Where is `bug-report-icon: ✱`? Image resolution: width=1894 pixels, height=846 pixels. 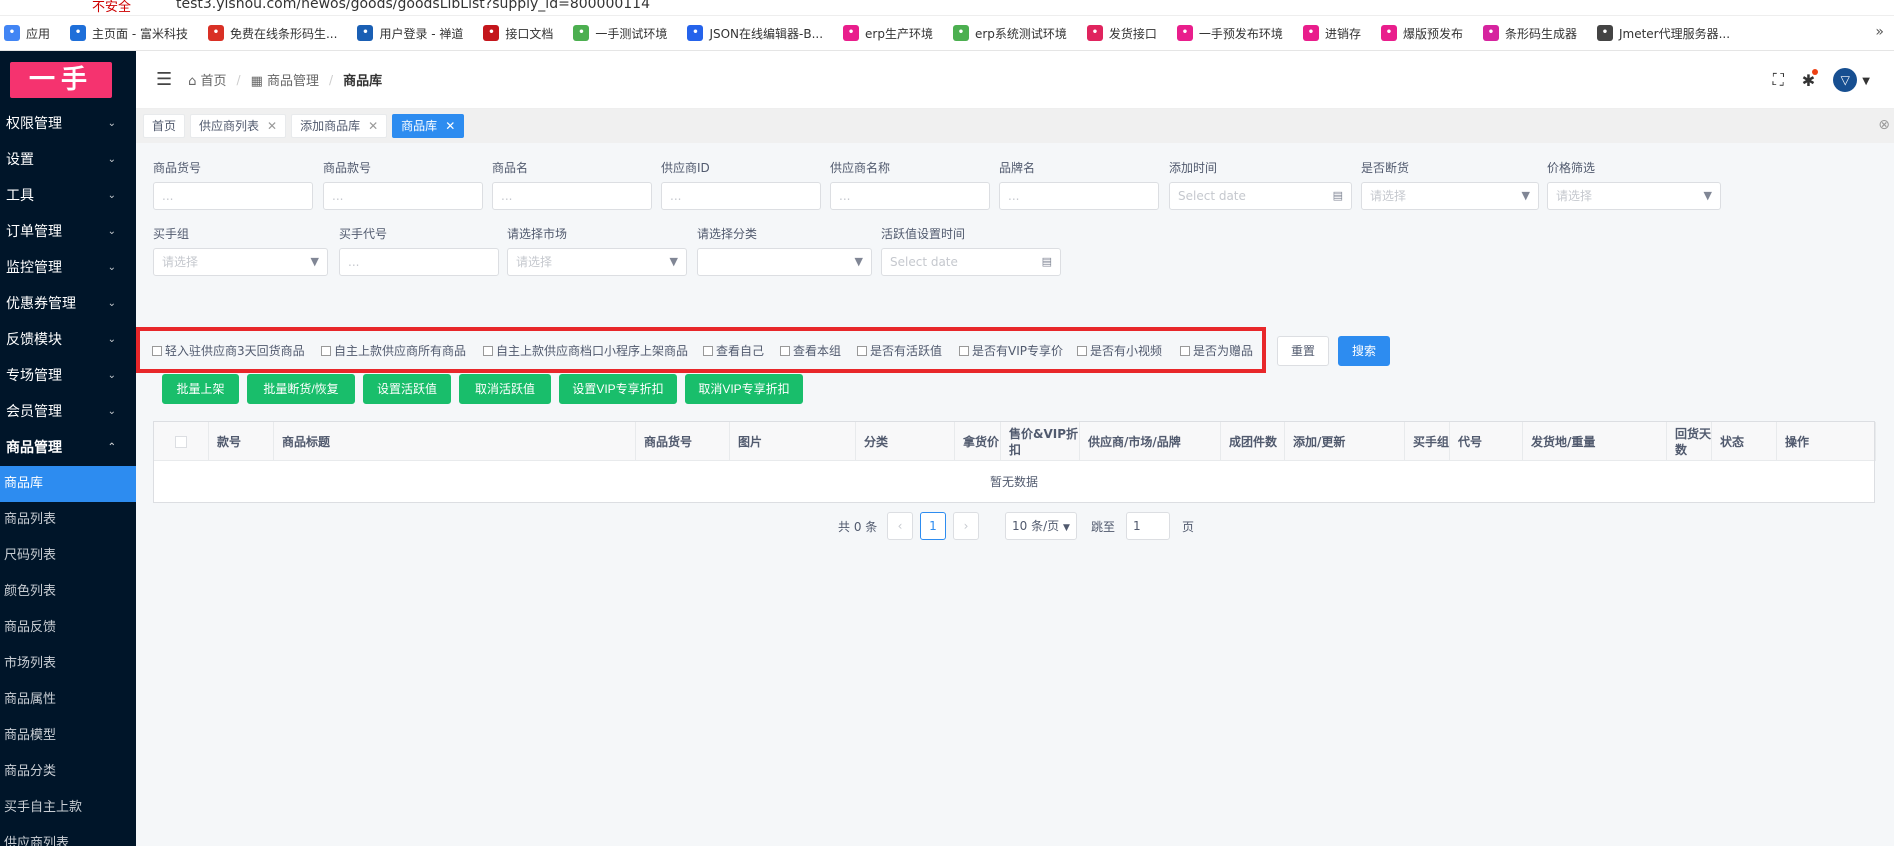
bug-report-icon: ✱ is located at coordinates (1810, 79).